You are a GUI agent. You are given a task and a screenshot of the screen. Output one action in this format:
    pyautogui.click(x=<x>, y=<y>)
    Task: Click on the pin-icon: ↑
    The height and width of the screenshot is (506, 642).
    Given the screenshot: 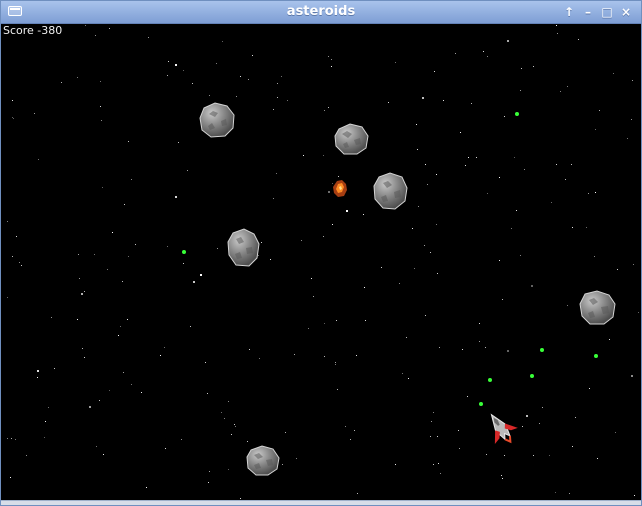 What is the action you would take?
    pyautogui.click(x=569, y=12)
    